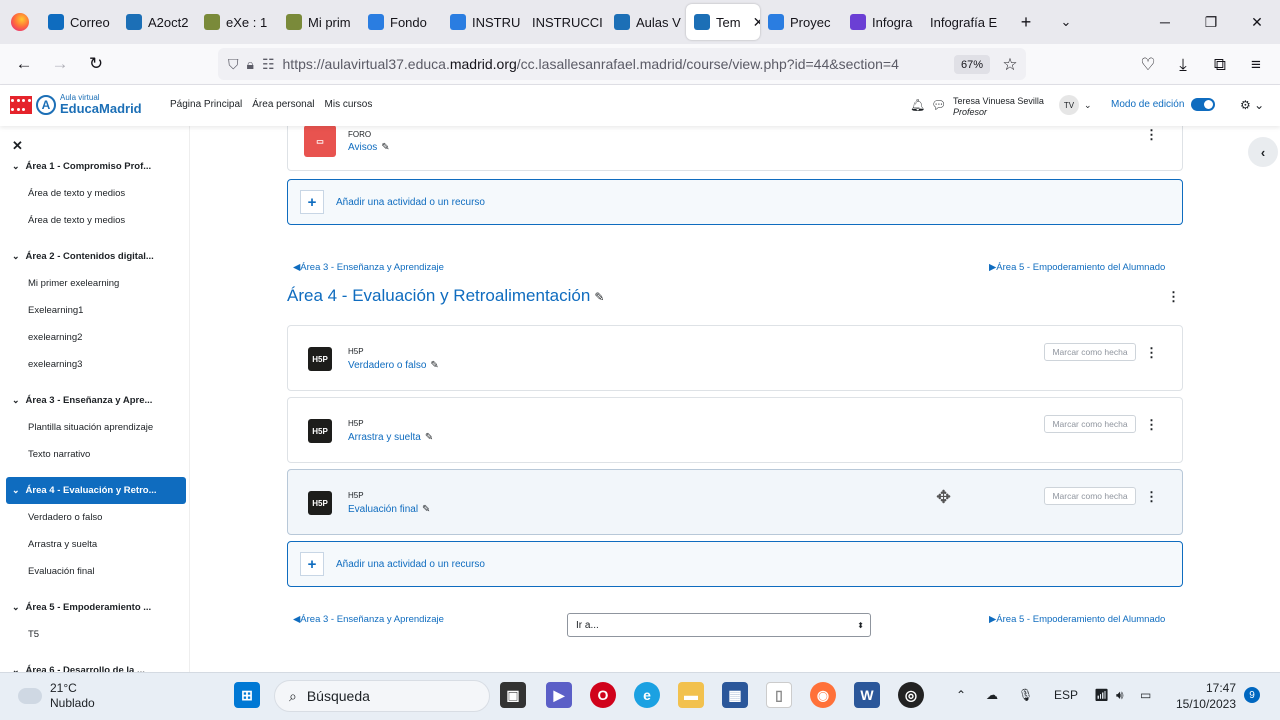  What do you see at coordinates (823, 695) in the screenshot?
I see `firefox-icon: ◉` at bounding box center [823, 695].